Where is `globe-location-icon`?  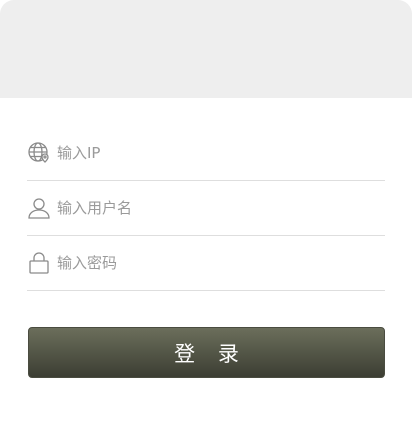 globe-location-icon is located at coordinates (39, 153).